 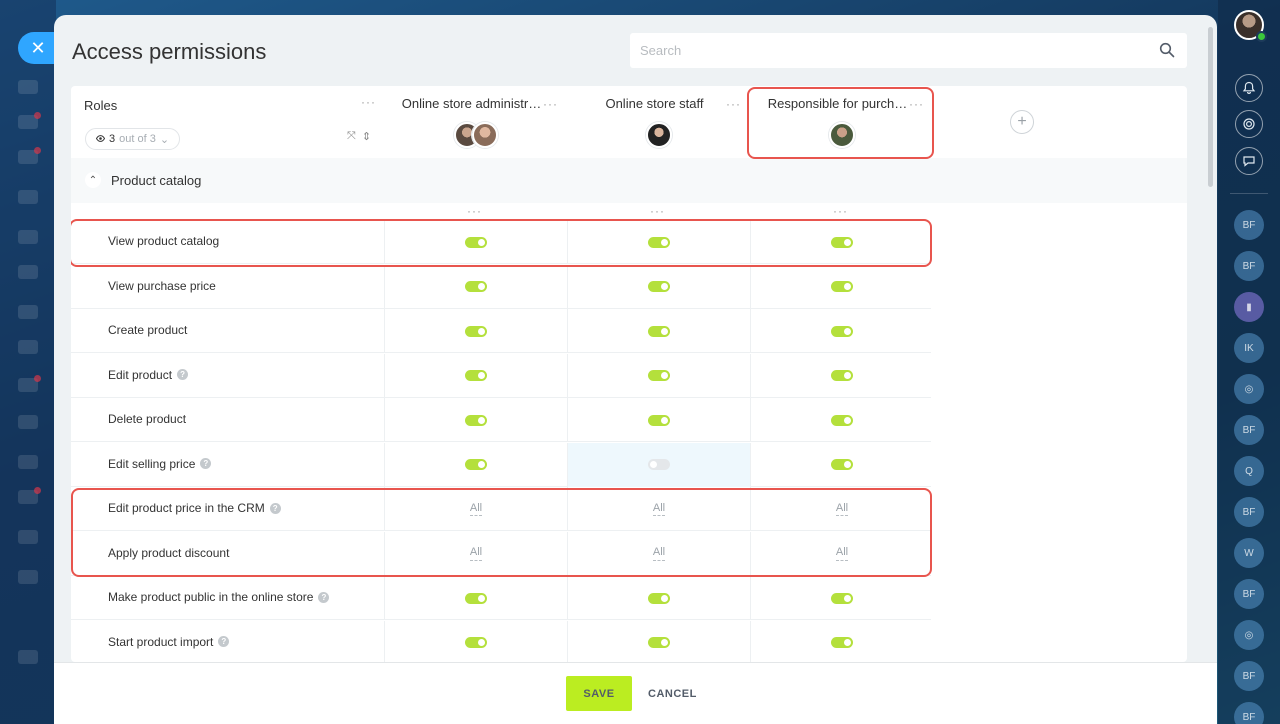 What do you see at coordinates (658, 103) in the screenshot?
I see `column-title: Online store staff` at bounding box center [658, 103].